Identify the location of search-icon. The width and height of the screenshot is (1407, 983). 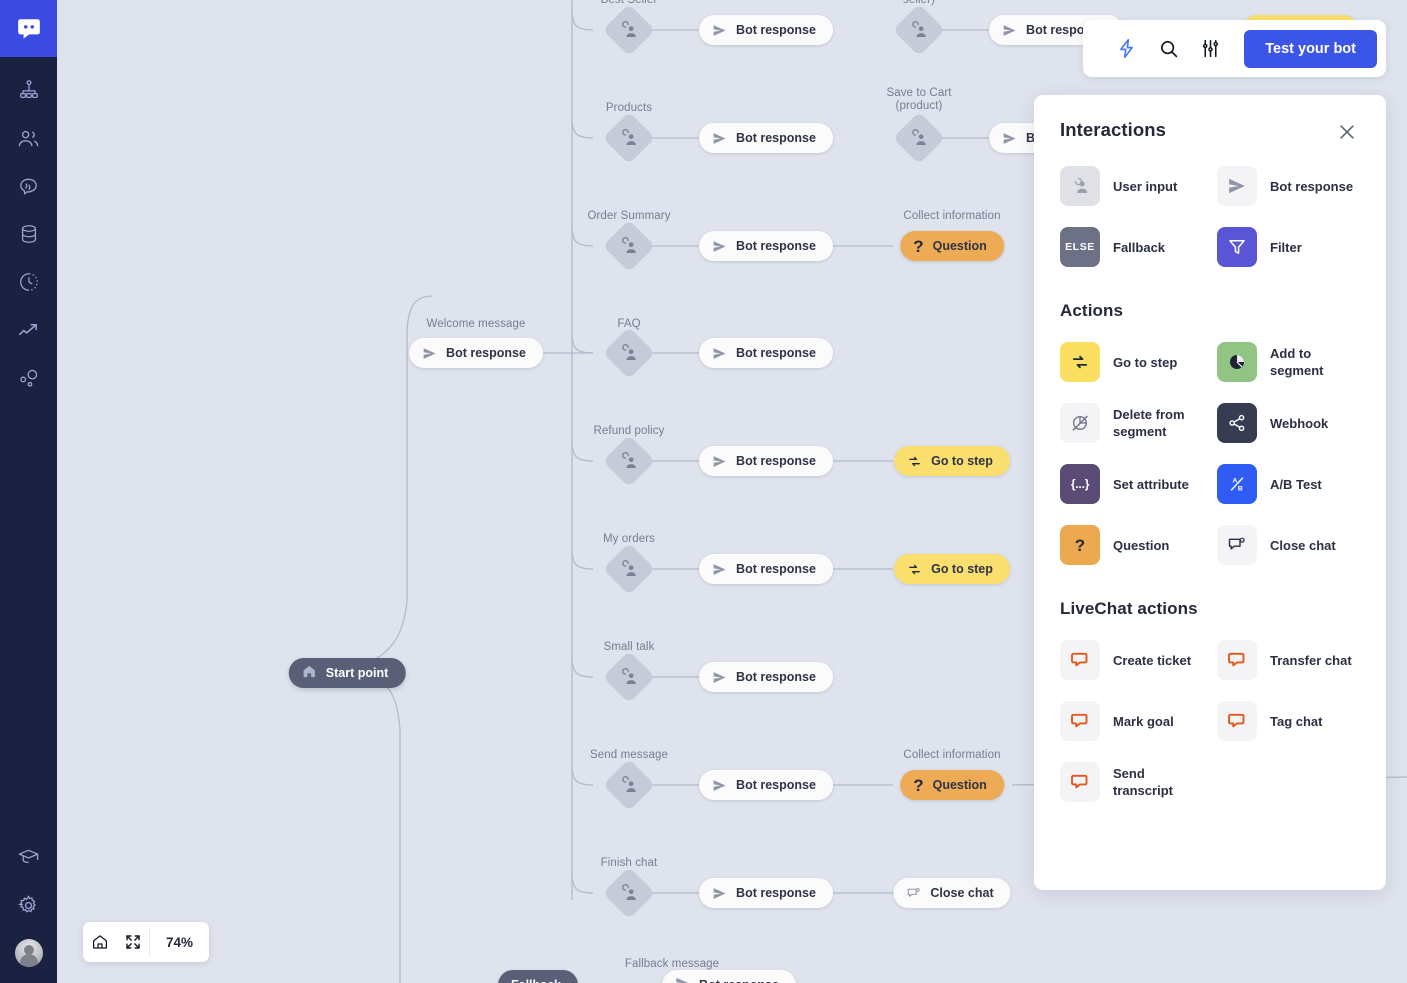
(1168, 49).